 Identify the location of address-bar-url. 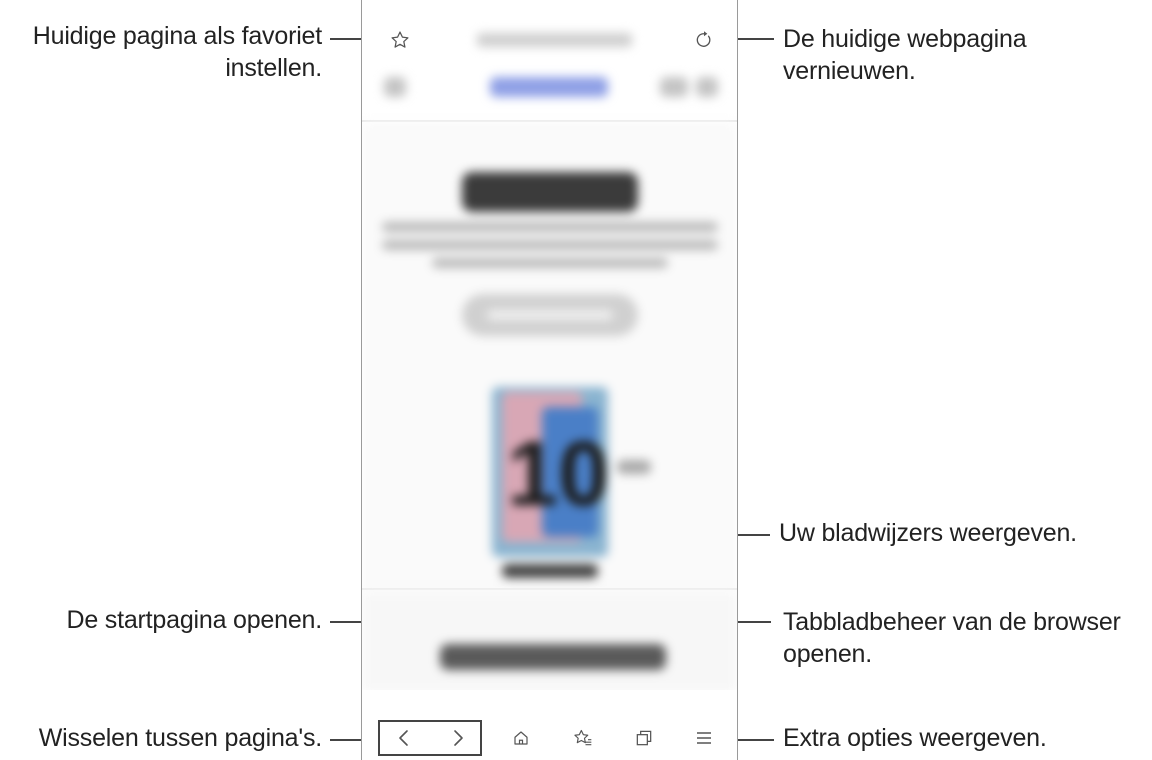
(554, 40).